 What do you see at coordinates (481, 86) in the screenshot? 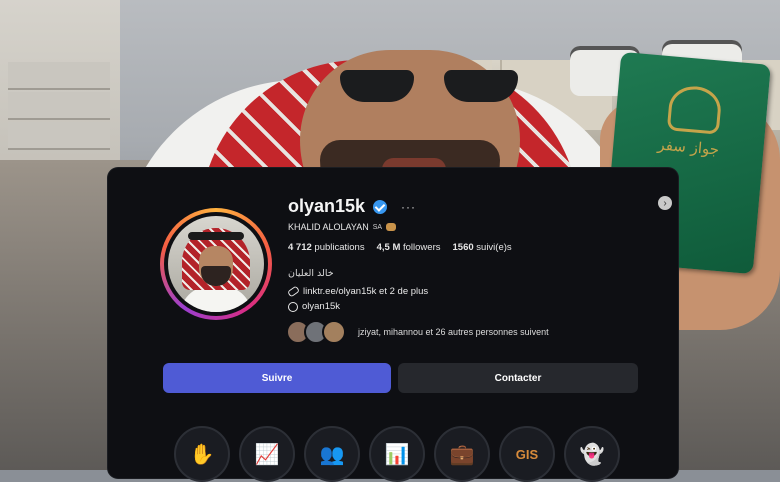
I see `sunglasses-lens-right` at bounding box center [481, 86].